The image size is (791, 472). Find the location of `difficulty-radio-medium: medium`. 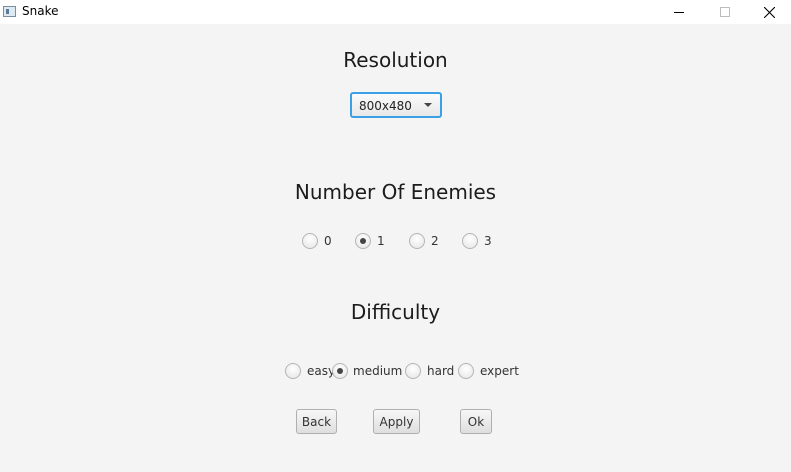

difficulty-radio-medium: medium is located at coordinates (367, 371).